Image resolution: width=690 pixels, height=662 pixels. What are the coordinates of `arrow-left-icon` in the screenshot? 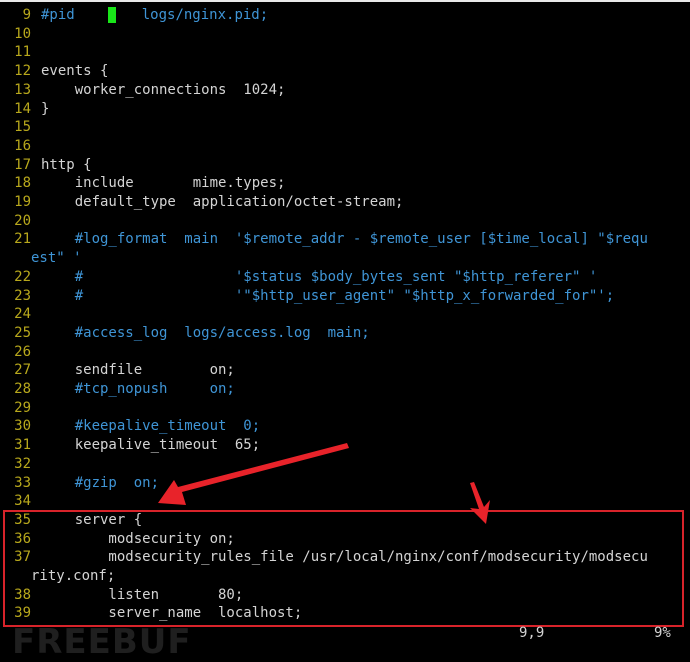 It's located at (253, 474).